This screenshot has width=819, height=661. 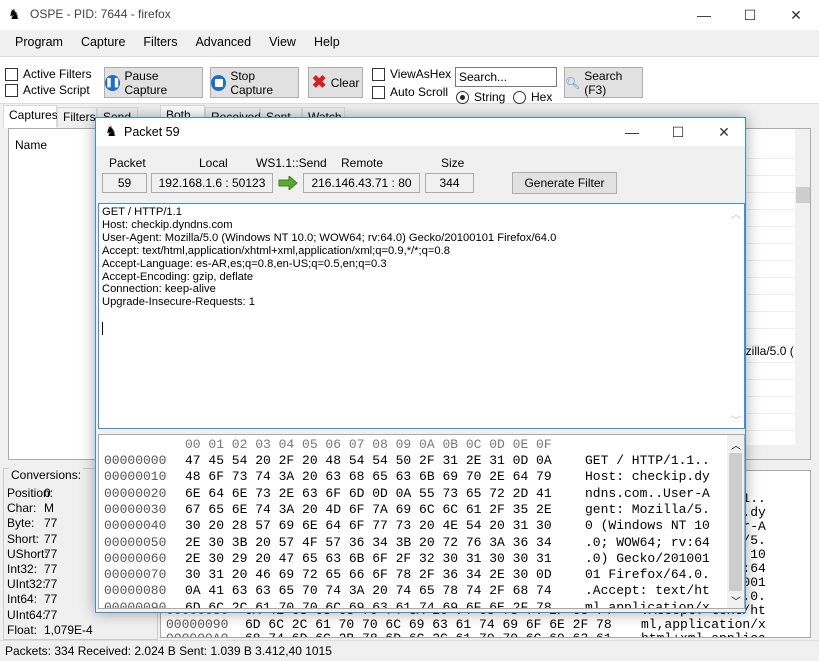 What do you see at coordinates (409, 43) in the screenshot?
I see `menu-bar: Program Capture Filters Advanced View Help` at bounding box center [409, 43].